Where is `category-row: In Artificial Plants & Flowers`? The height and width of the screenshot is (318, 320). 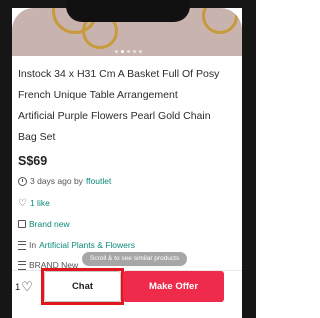 category-row: In Artificial Plants & Flowers is located at coordinates (76, 245).